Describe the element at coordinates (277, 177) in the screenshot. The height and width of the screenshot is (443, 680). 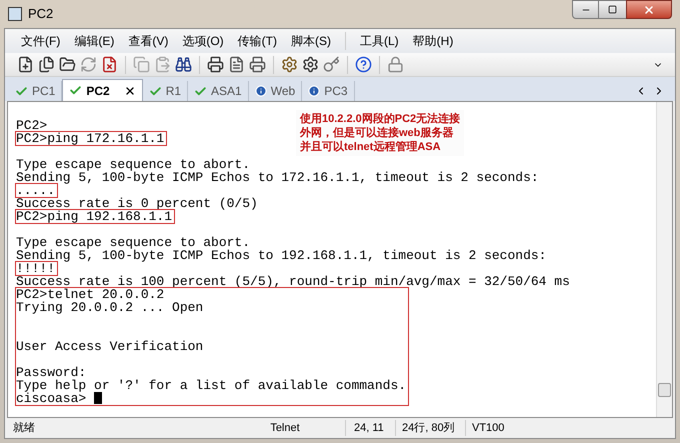
I see `terminal-line: Sending 5, 100-byte ICMP Echos to 172.16.1.1, timeout is 2 seconds:` at that location.